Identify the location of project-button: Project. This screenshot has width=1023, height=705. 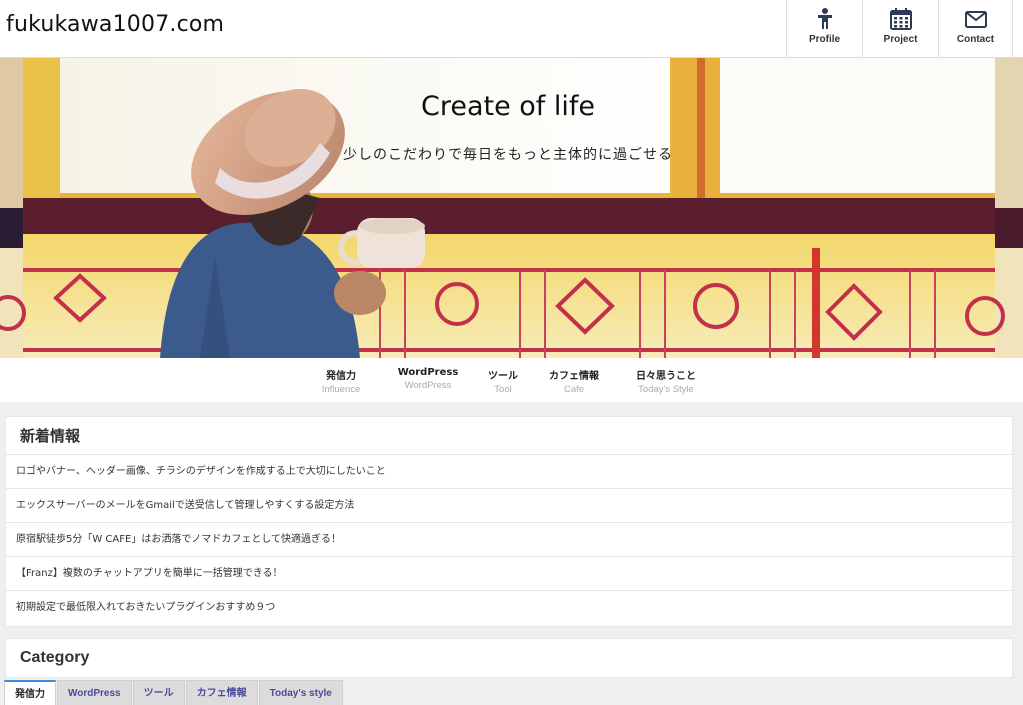
(900, 29).